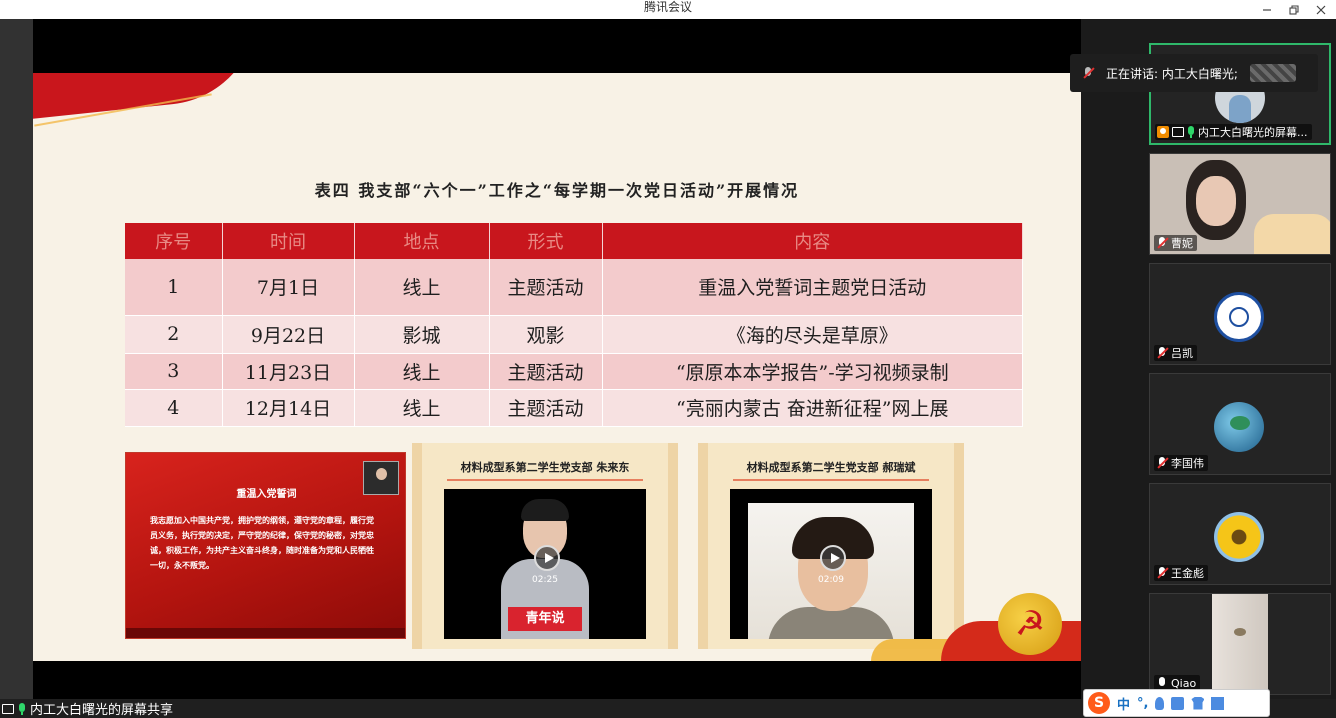 The width and height of the screenshot is (1336, 718). I want to click on video-frame: 青年说 02:25, so click(545, 564).